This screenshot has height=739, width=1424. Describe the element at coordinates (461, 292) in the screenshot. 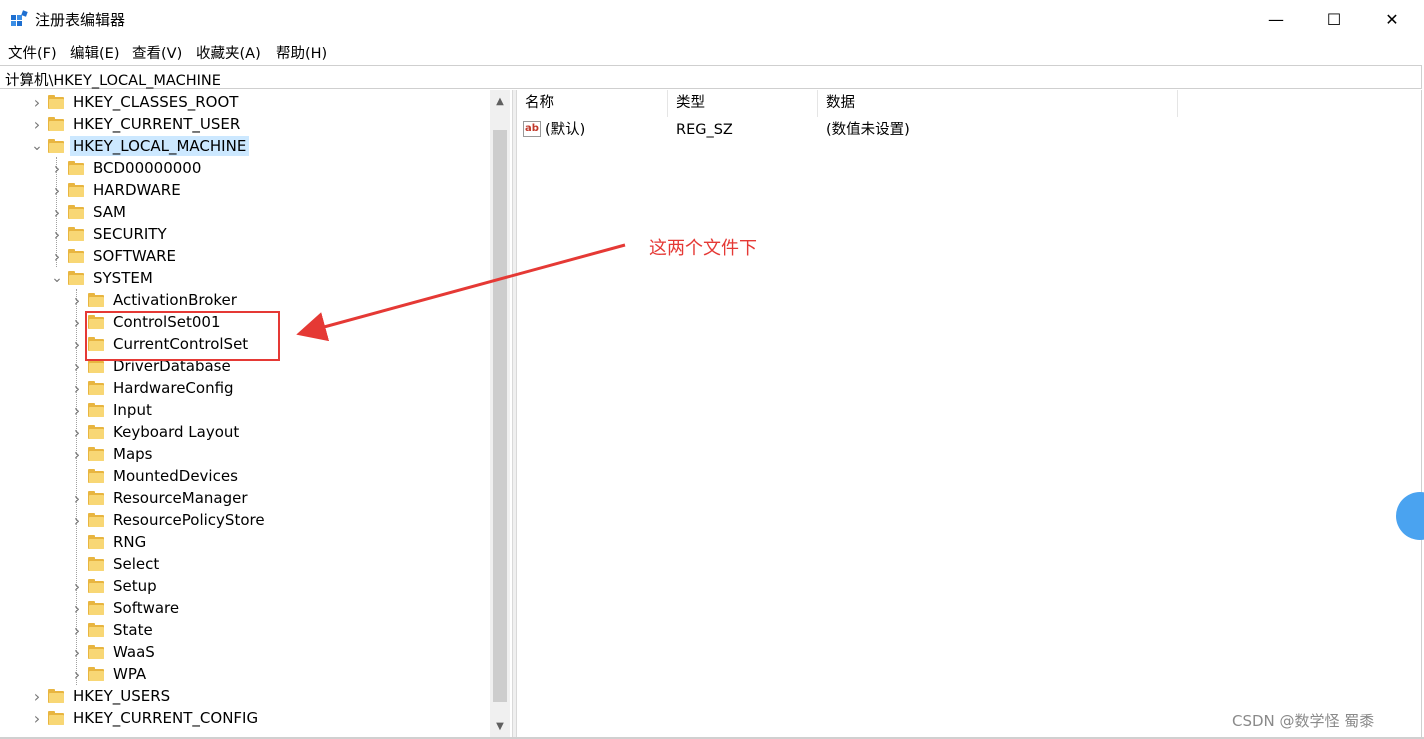

I see `annotation-arrow-icon` at that location.